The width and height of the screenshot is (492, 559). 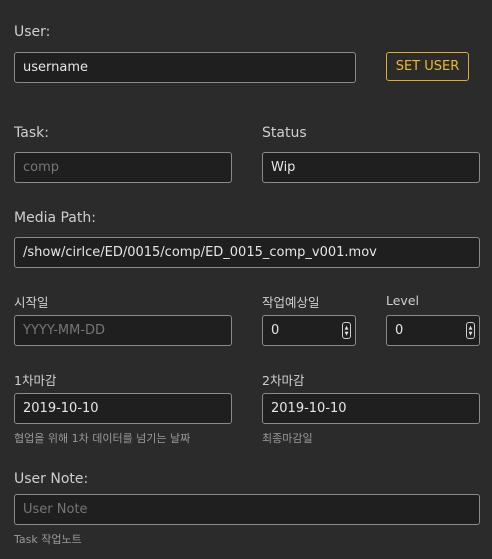 What do you see at coordinates (123, 167) in the screenshot?
I see `task-input` at bounding box center [123, 167].